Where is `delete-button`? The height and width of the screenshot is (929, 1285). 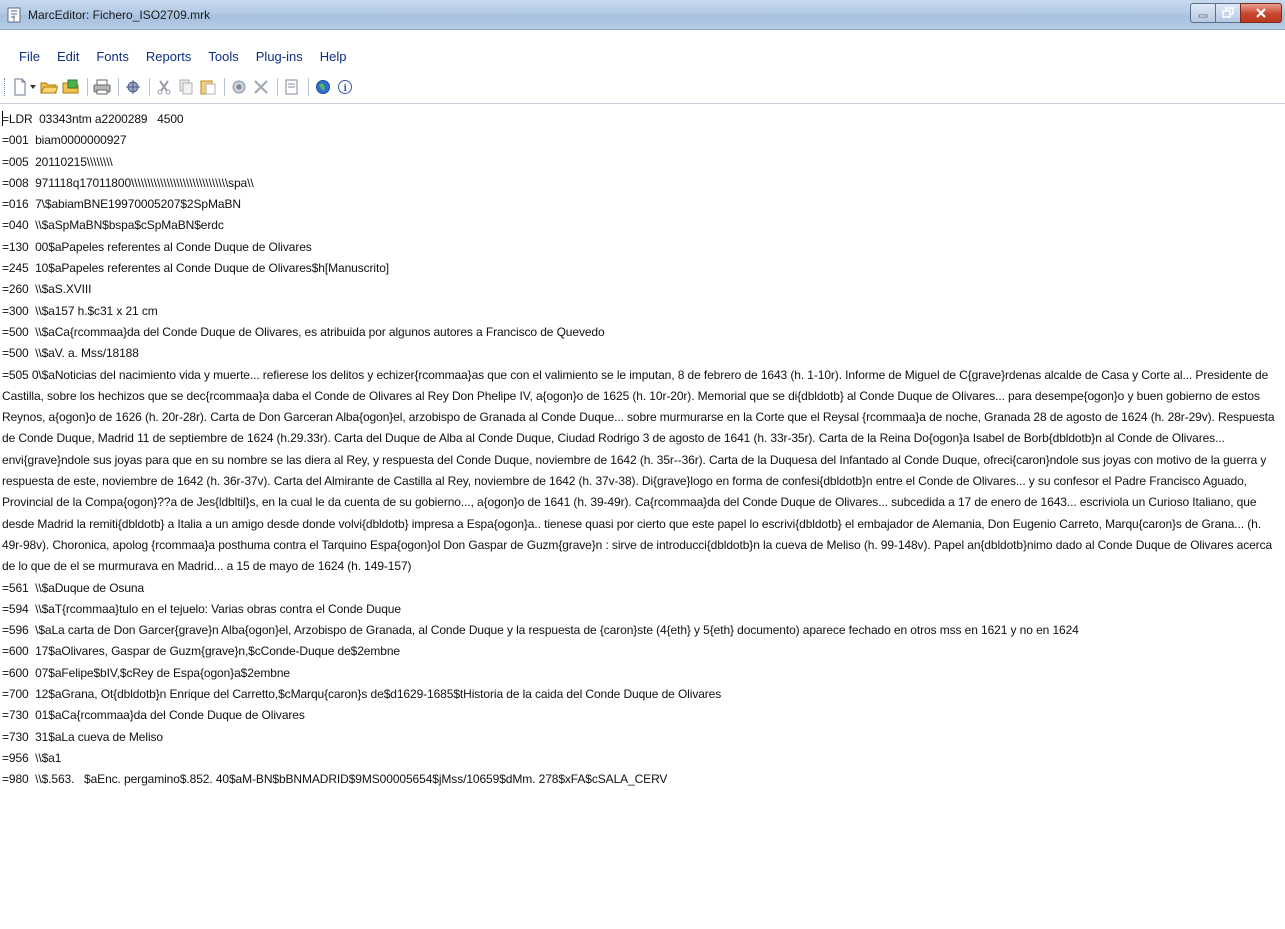 delete-button is located at coordinates (261, 87).